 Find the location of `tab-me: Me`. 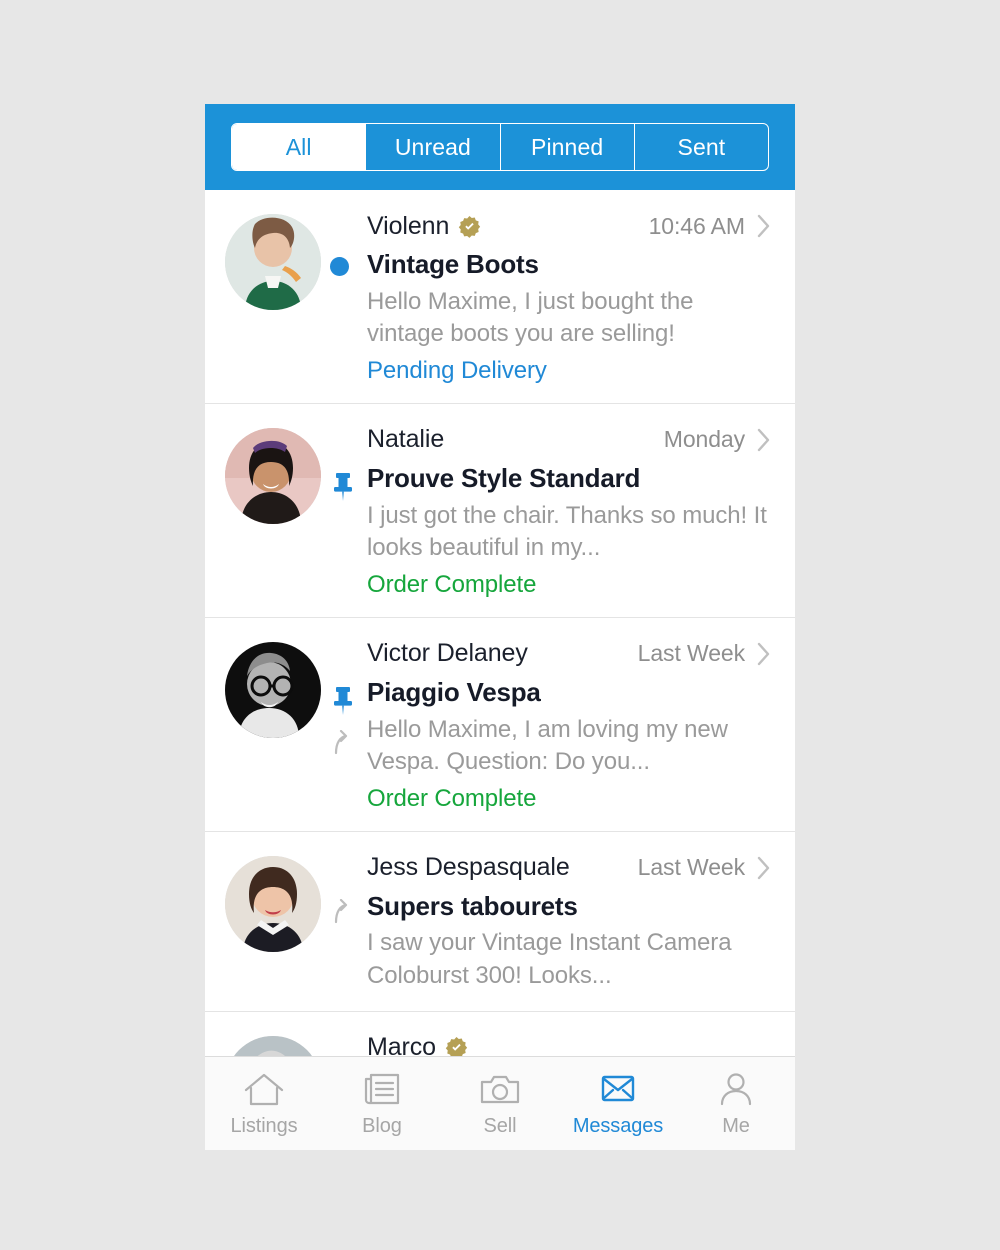

tab-me: Me is located at coordinates (736, 1103).